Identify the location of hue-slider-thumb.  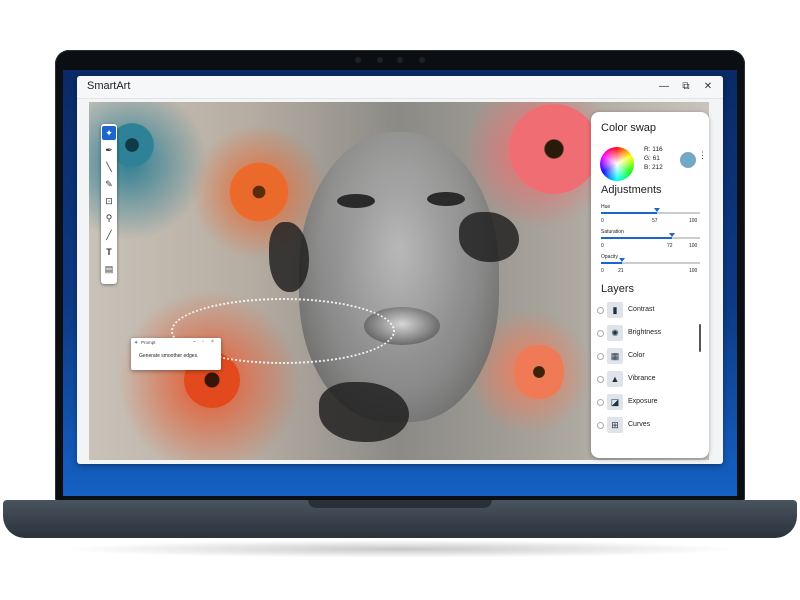
(657, 210).